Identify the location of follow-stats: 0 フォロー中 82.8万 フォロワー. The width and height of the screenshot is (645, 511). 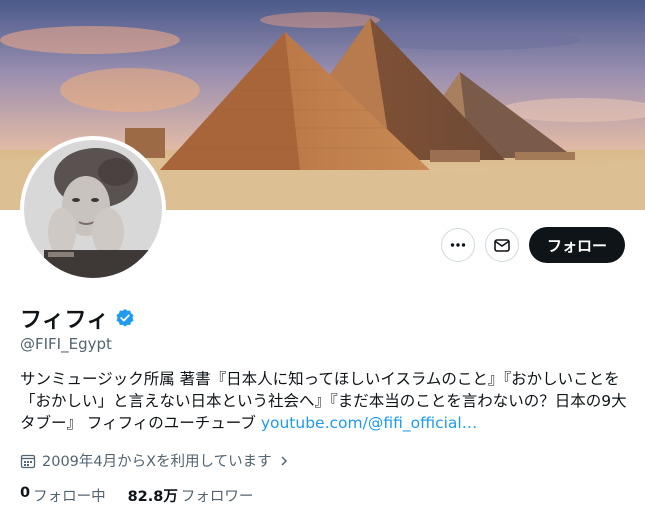
(136, 495).